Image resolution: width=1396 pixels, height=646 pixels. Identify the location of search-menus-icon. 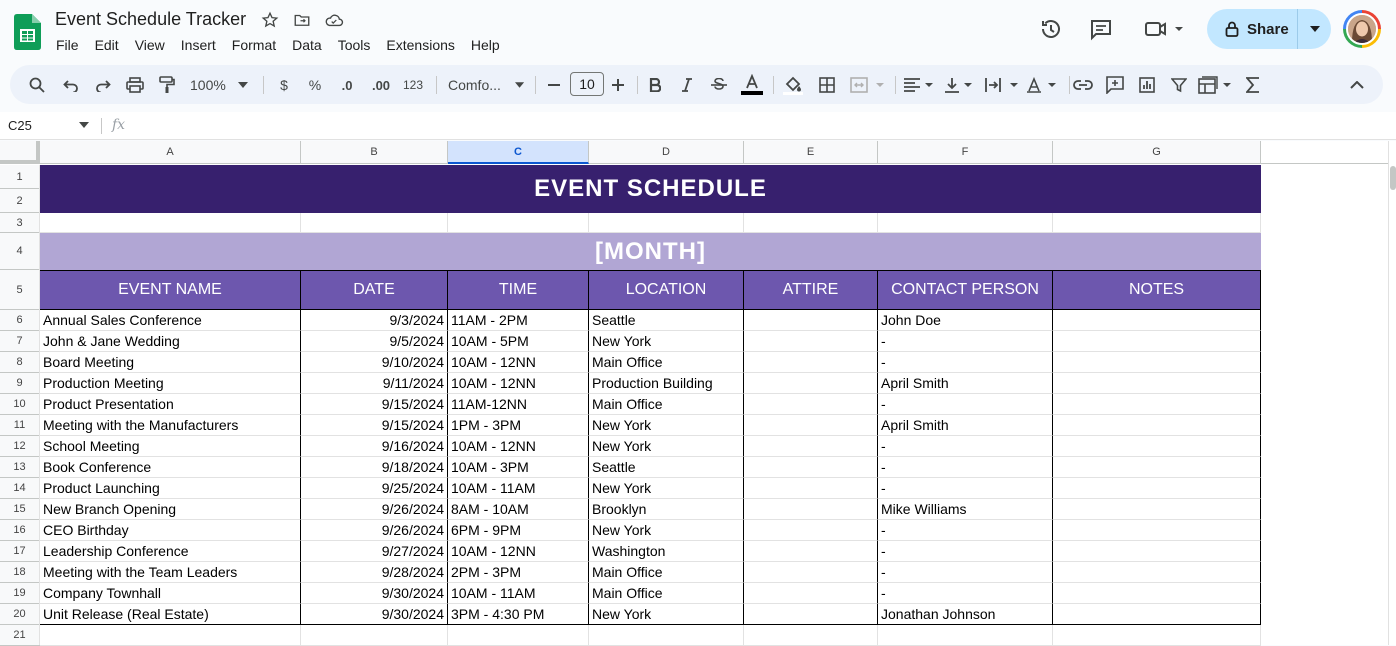
(37, 85).